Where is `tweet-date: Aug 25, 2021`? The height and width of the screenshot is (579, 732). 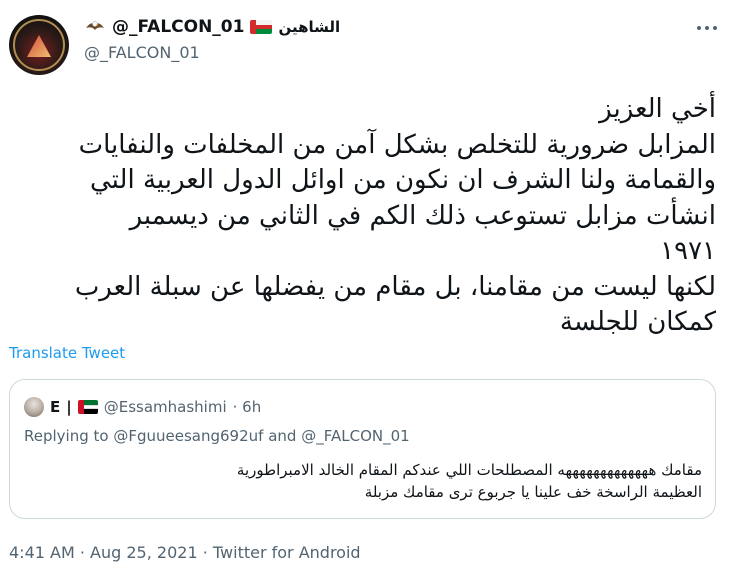 tweet-date: Aug 25, 2021 is located at coordinates (144, 552).